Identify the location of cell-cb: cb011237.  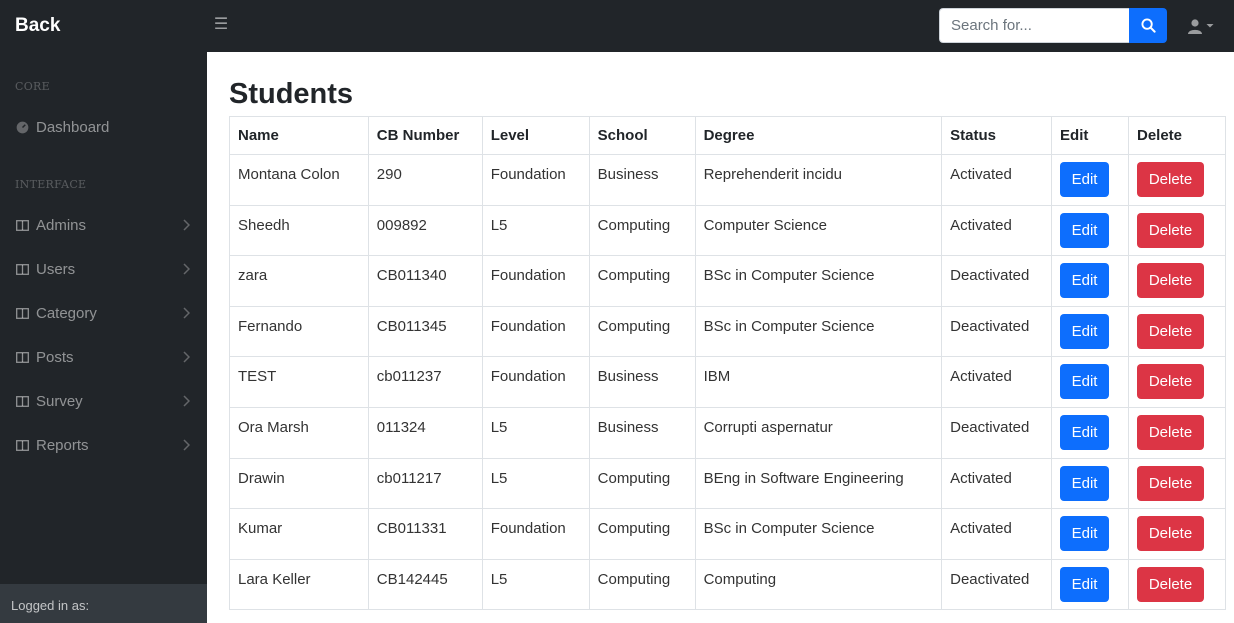
(425, 382).